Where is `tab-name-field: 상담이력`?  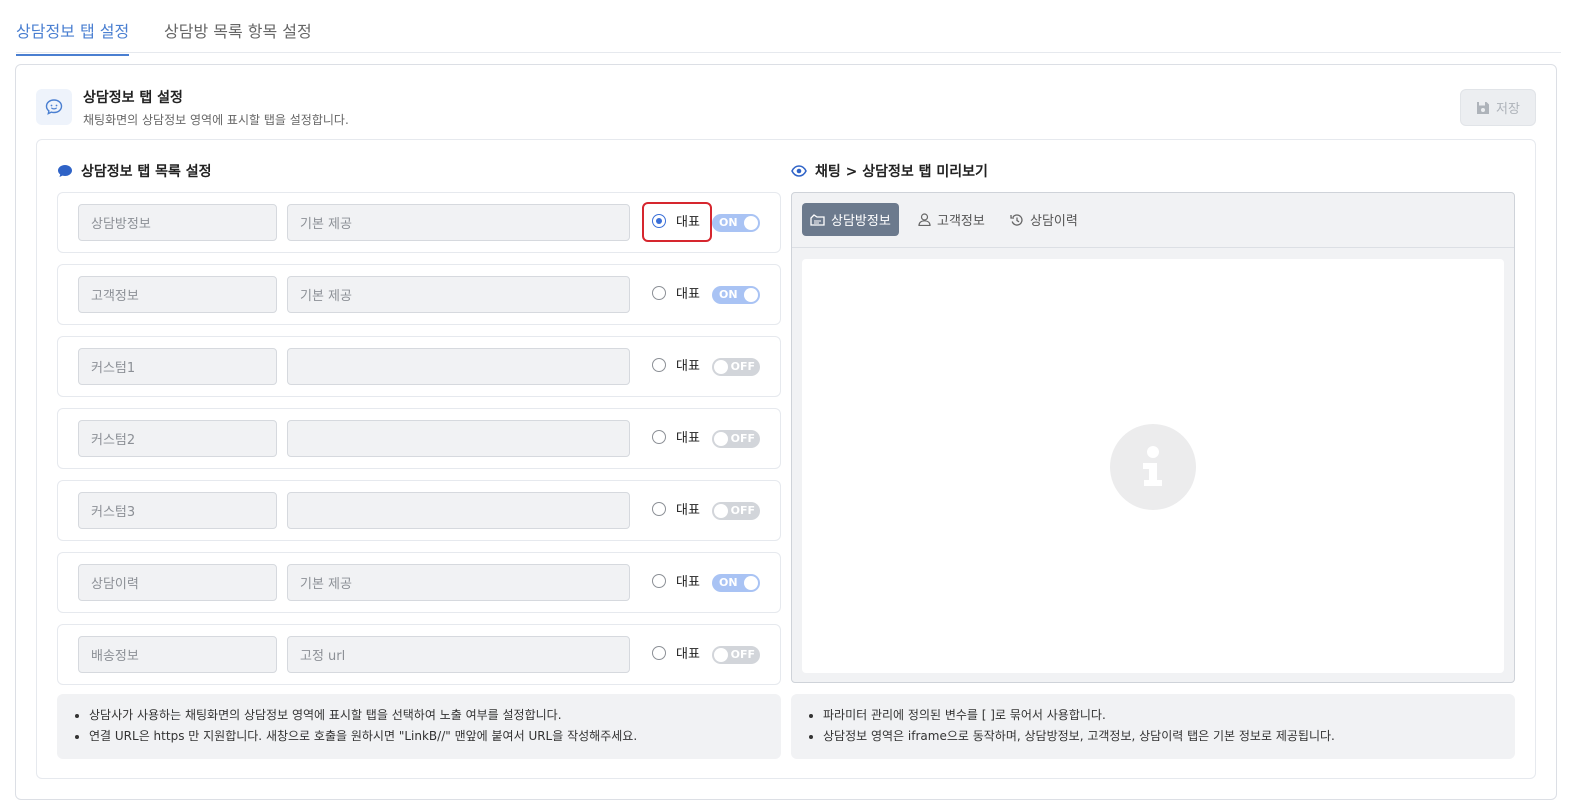 tab-name-field: 상담이력 is located at coordinates (177, 582).